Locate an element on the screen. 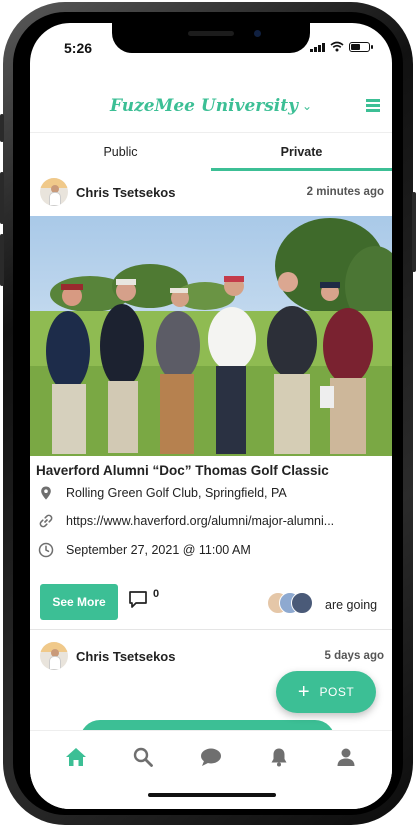  post-header: Chris Tsetsekos 2 minutes ago is located at coordinates (212, 192).